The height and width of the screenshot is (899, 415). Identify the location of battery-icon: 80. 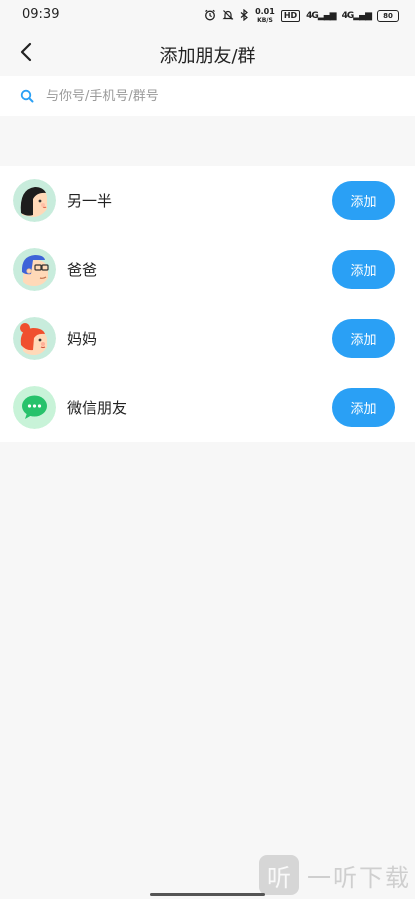
(388, 16).